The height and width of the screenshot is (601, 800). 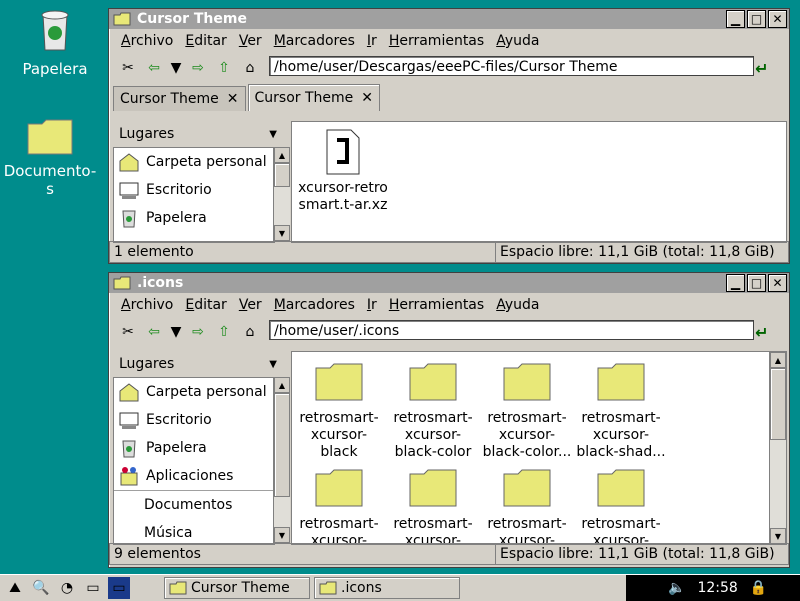 What do you see at coordinates (449, 19) in the screenshot?
I see `window-titlebar: Cursor Theme ▁ □ ✕` at bounding box center [449, 19].